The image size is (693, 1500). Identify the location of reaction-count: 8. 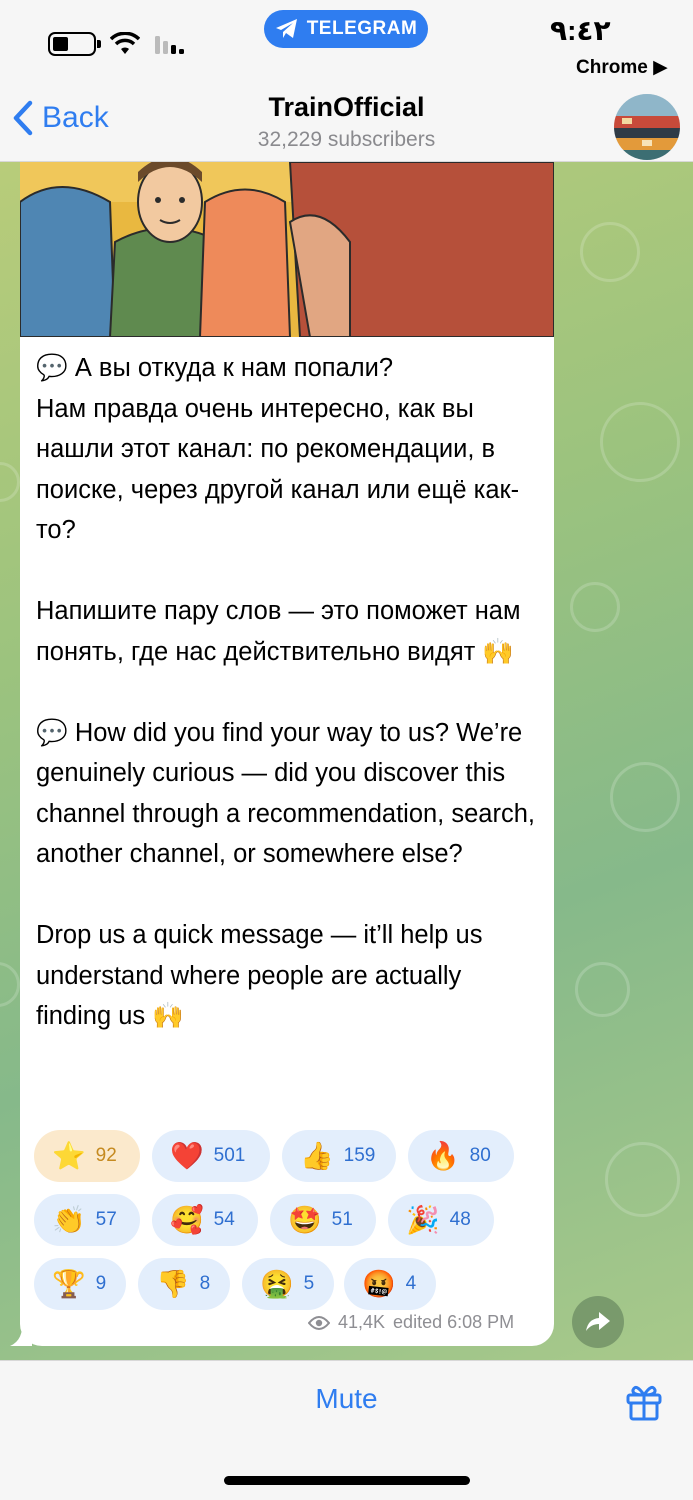
(205, 1283).